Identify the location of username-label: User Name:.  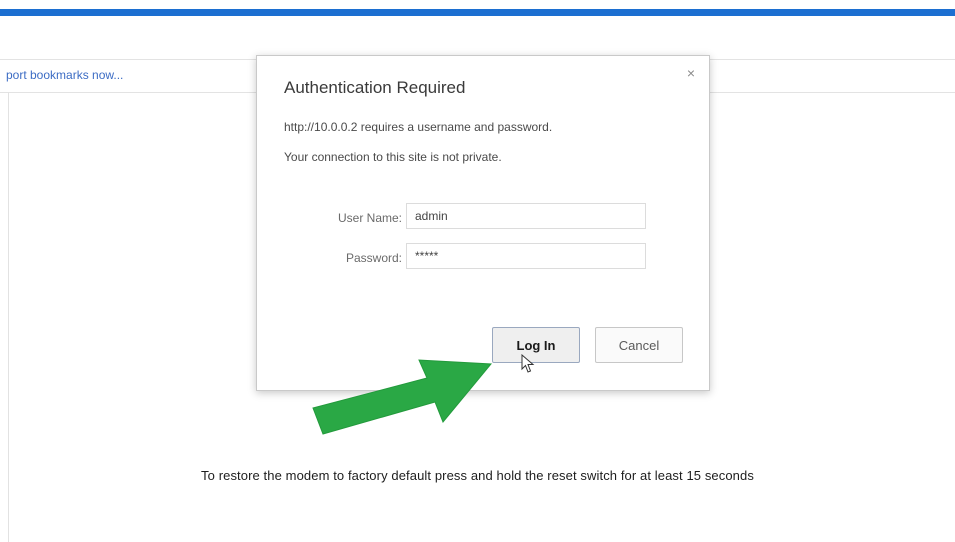
(369, 218).